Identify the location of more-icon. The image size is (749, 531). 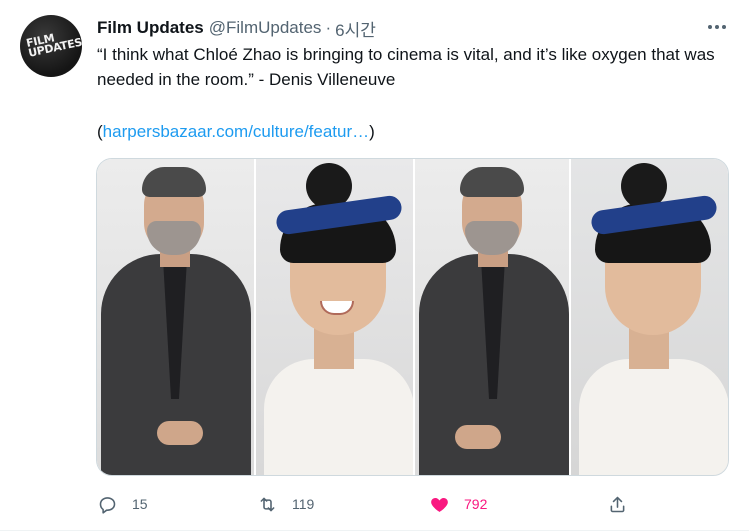
(717, 27).